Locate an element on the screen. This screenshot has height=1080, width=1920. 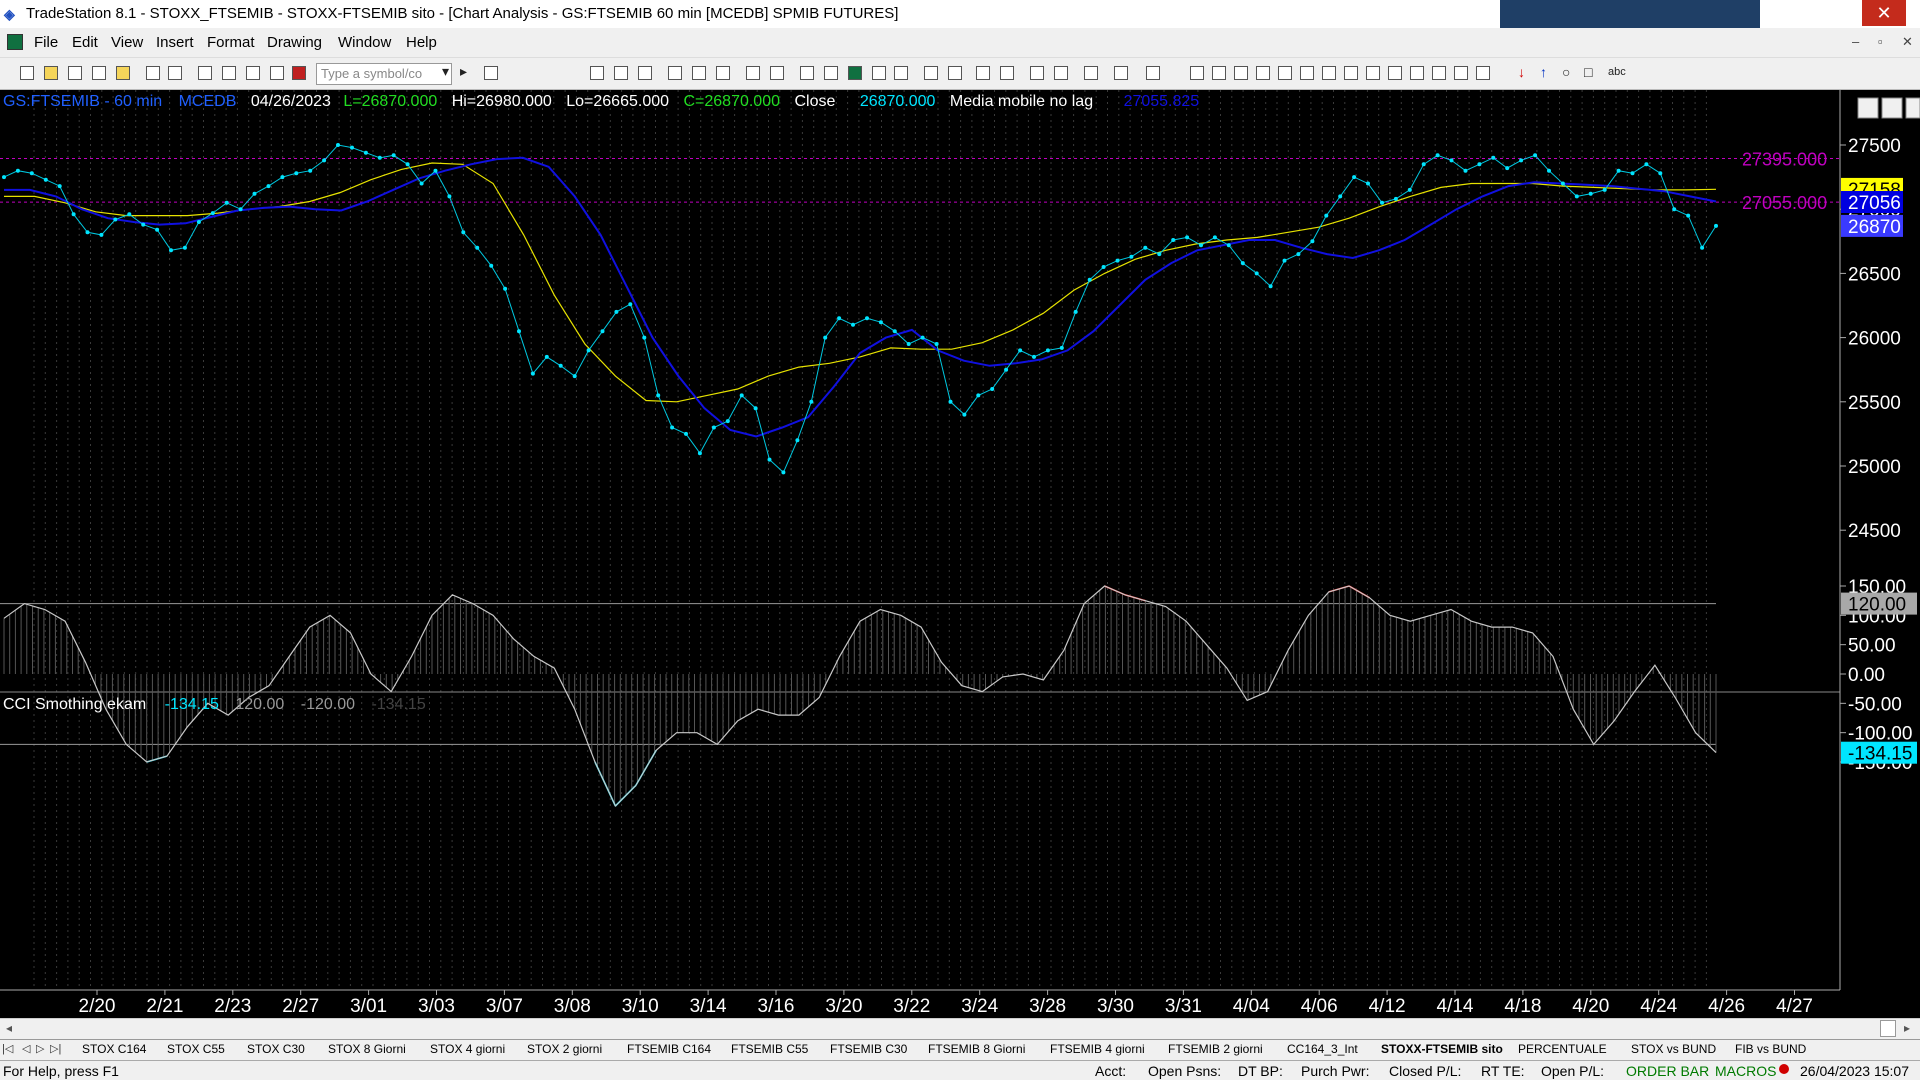
format-symbol-icon is located at coordinates (621, 73).